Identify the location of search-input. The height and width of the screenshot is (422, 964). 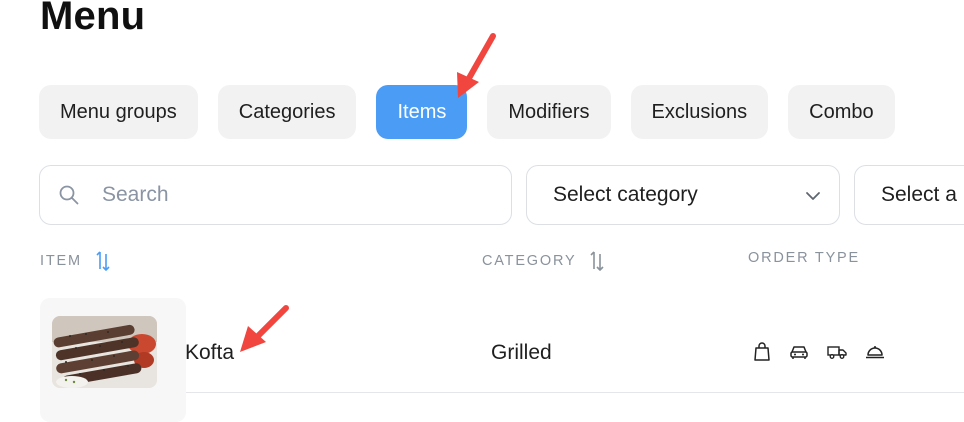
(282, 195).